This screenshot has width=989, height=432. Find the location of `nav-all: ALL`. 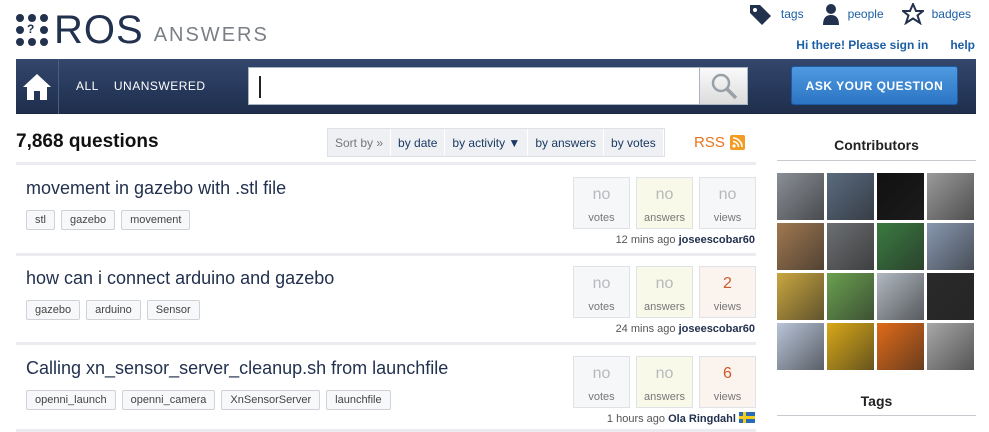

nav-all: ALL is located at coordinates (87, 86).